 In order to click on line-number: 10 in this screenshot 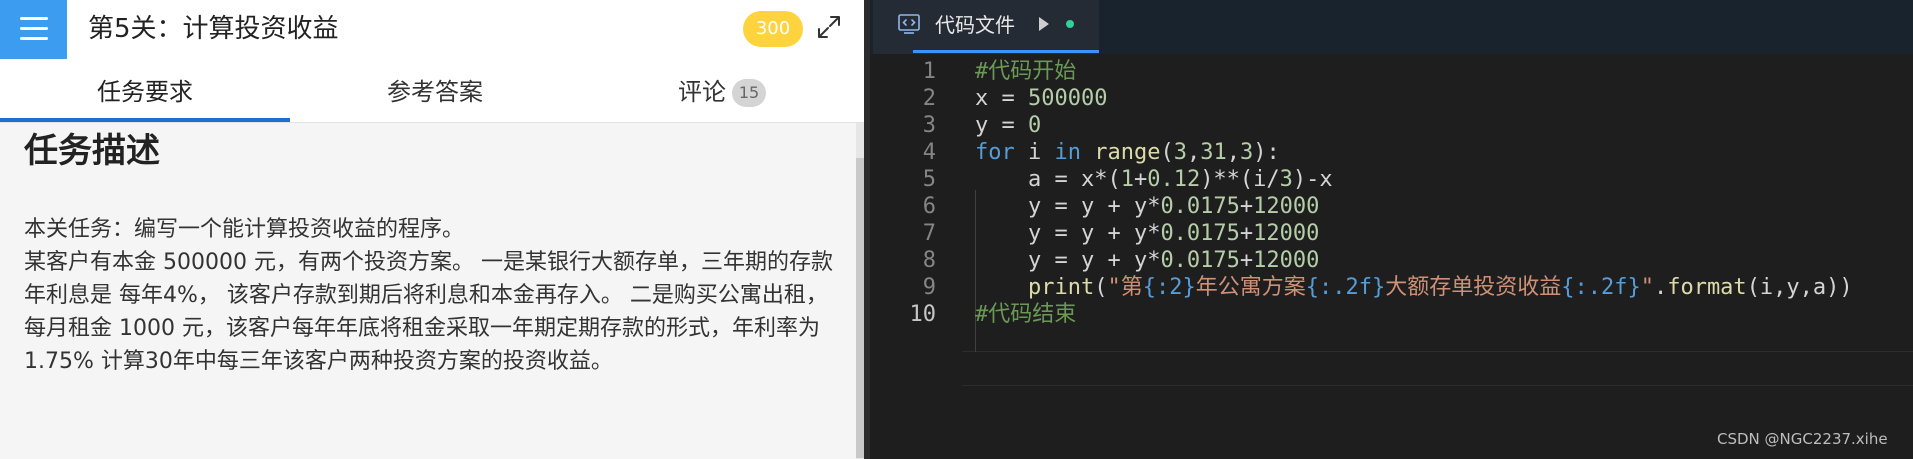, I will do `click(923, 314)`.